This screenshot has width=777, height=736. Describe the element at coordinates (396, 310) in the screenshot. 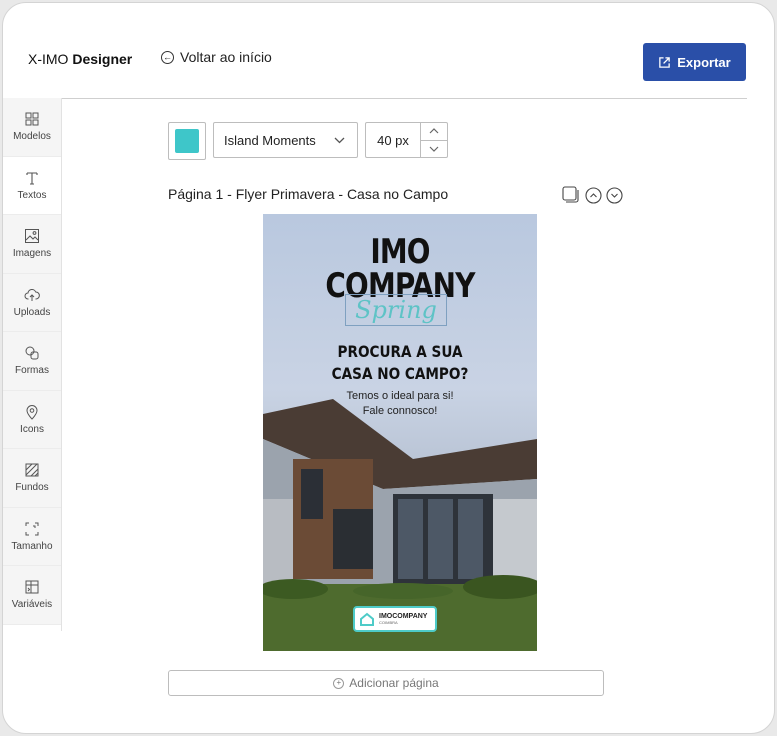

I see `flyer-script-text-selected: Spring` at that location.